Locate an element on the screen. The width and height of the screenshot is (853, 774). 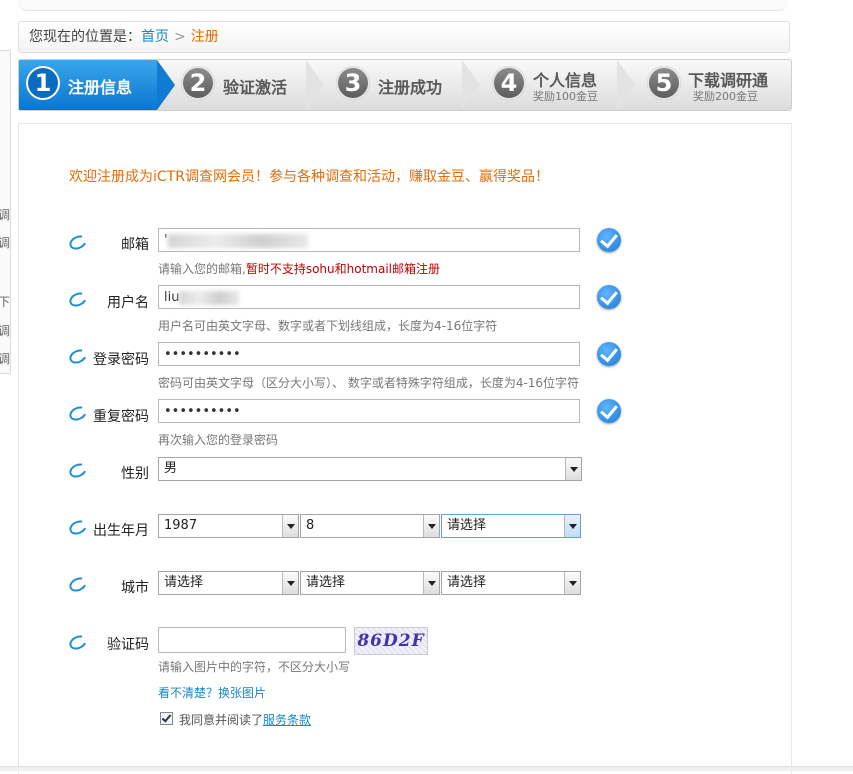
birth-label: 出生年月 is located at coordinates (121, 531).